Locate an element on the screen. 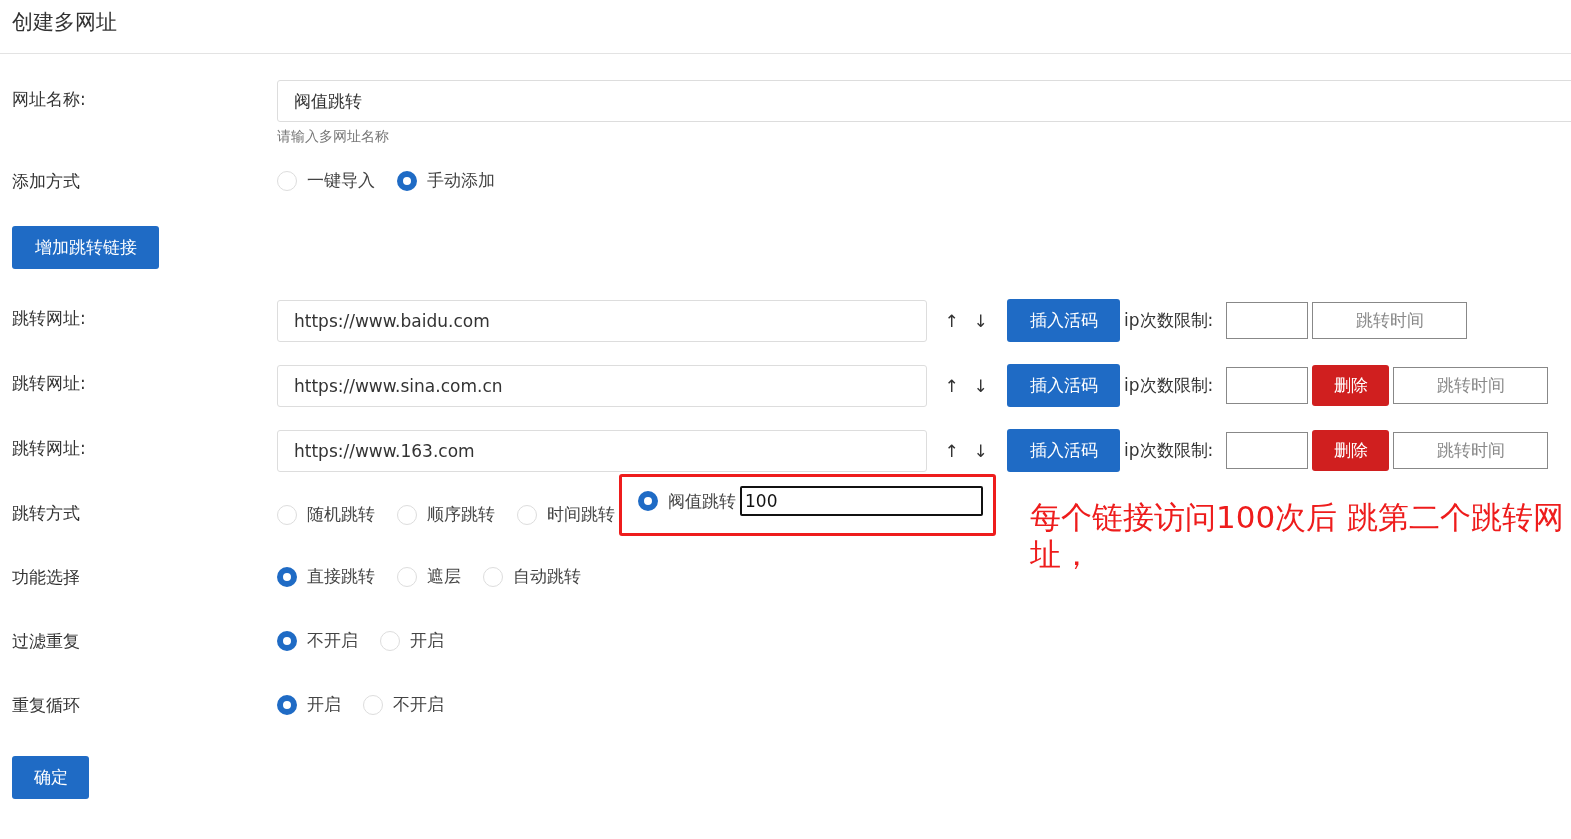 Image resolution: width=1571 pixels, height=839 pixels. option-label: 遮层 is located at coordinates (444, 576).